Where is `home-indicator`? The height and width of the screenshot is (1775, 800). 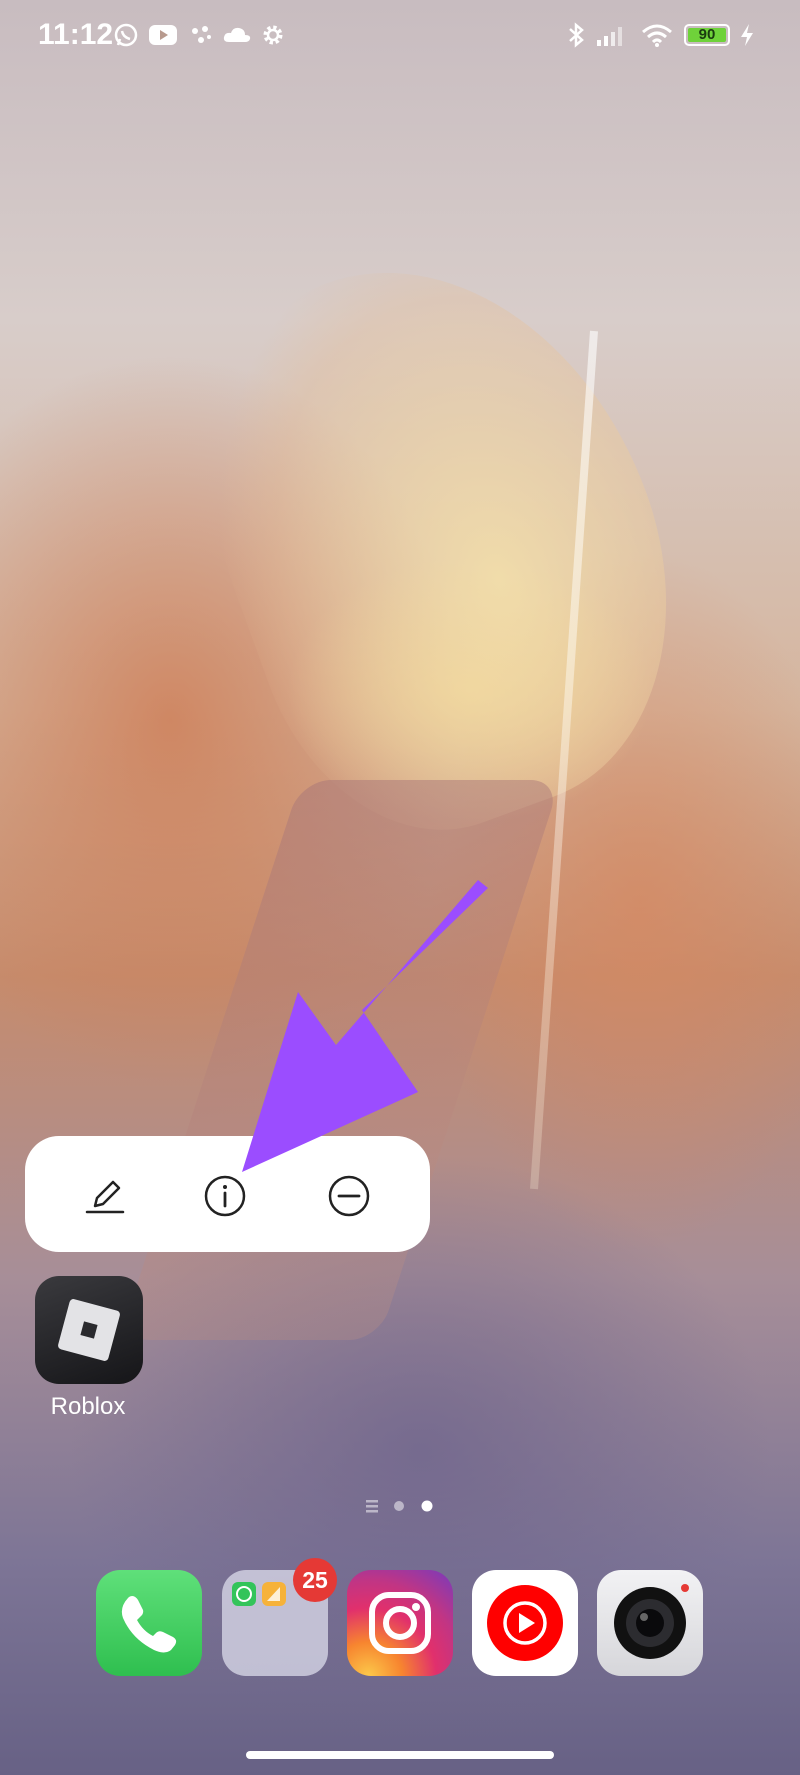 home-indicator is located at coordinates (400, 1755).